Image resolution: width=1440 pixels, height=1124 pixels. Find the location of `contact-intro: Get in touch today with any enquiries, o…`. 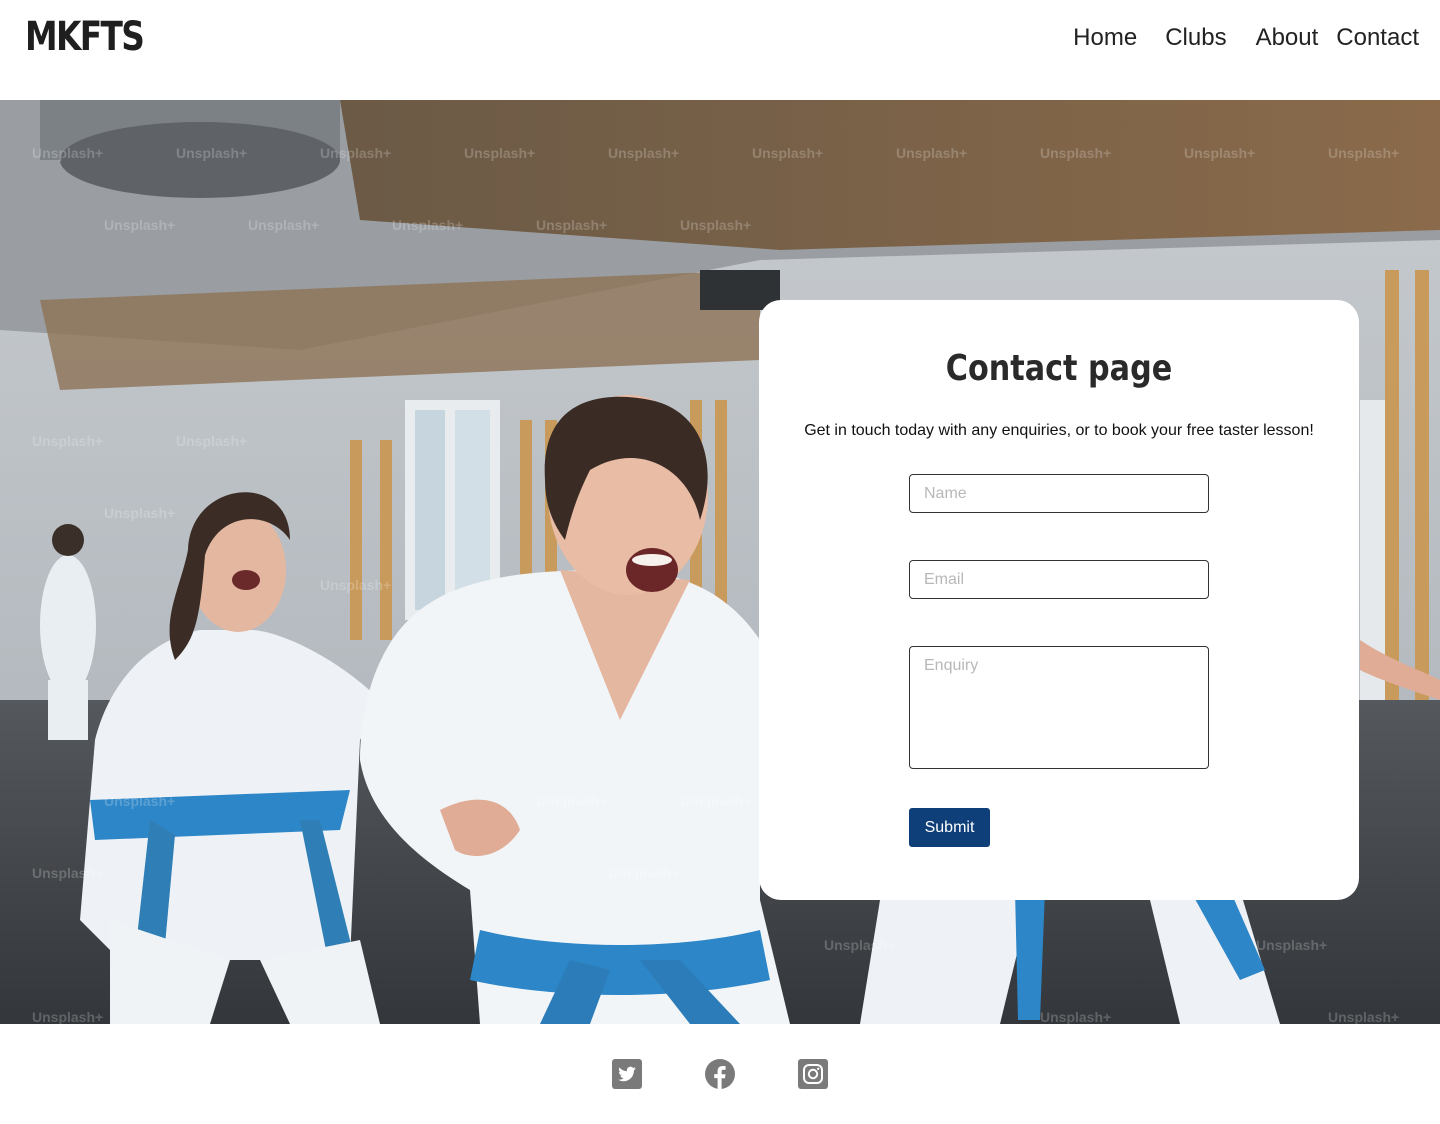

contact-intro: Get in touch today with any enquiries, o… is located at coordinates (1059, 430).